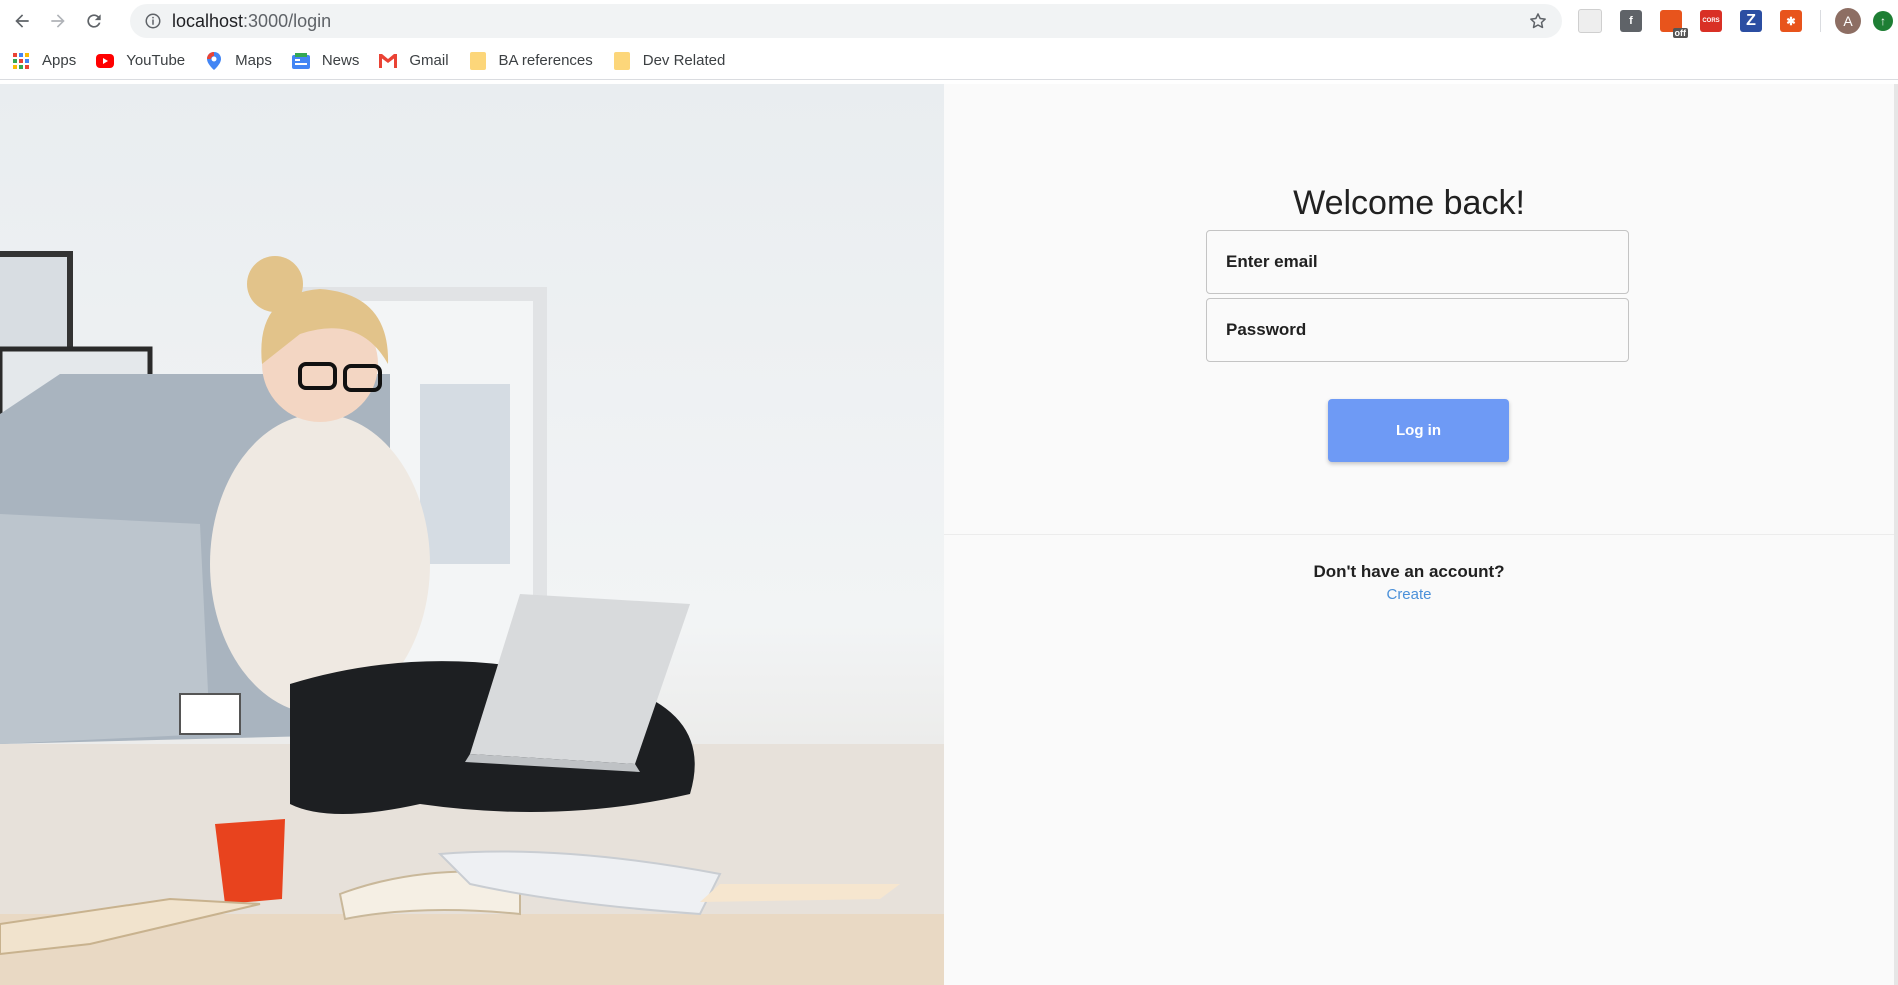 This screenshot has height=985, width=1898. Describe the element at coordinates (1680, 33) in the screenshot. I see `off-badge: off` at that location.